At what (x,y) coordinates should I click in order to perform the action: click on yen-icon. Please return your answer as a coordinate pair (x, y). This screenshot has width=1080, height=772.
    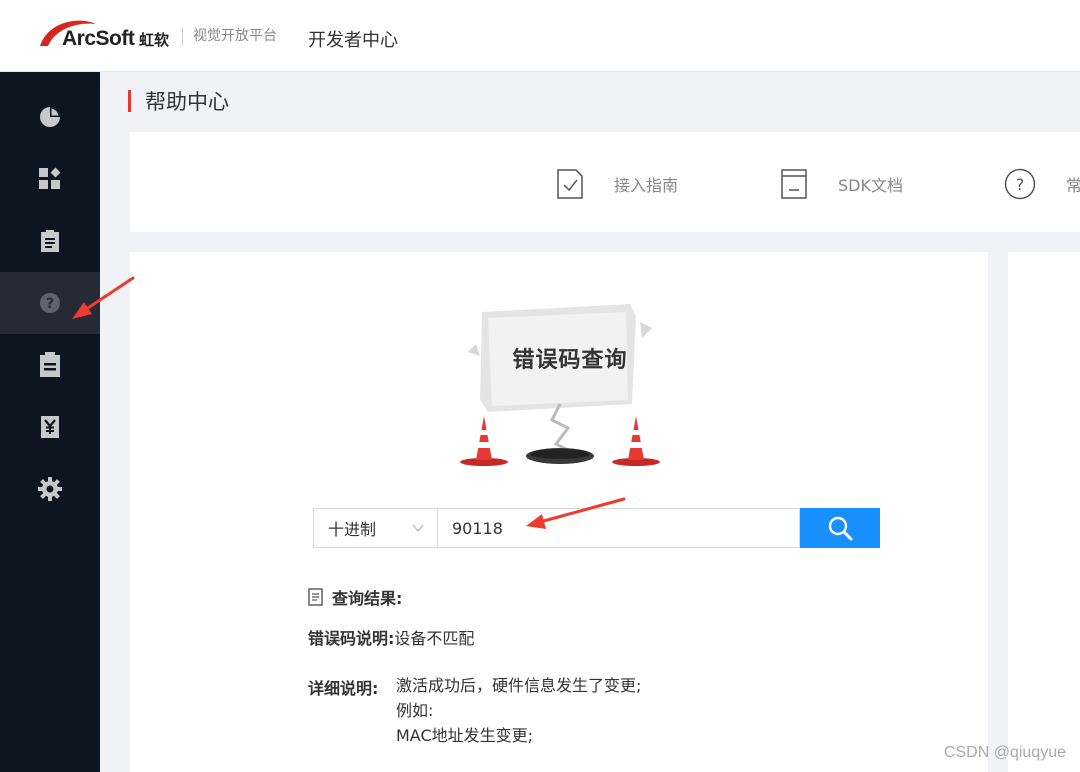
    Looking at the image, I should click on (50, 427).